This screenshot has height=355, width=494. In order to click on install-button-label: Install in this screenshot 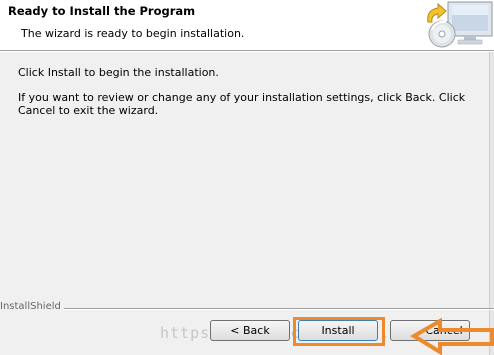, I will do `click(338, 330)`.